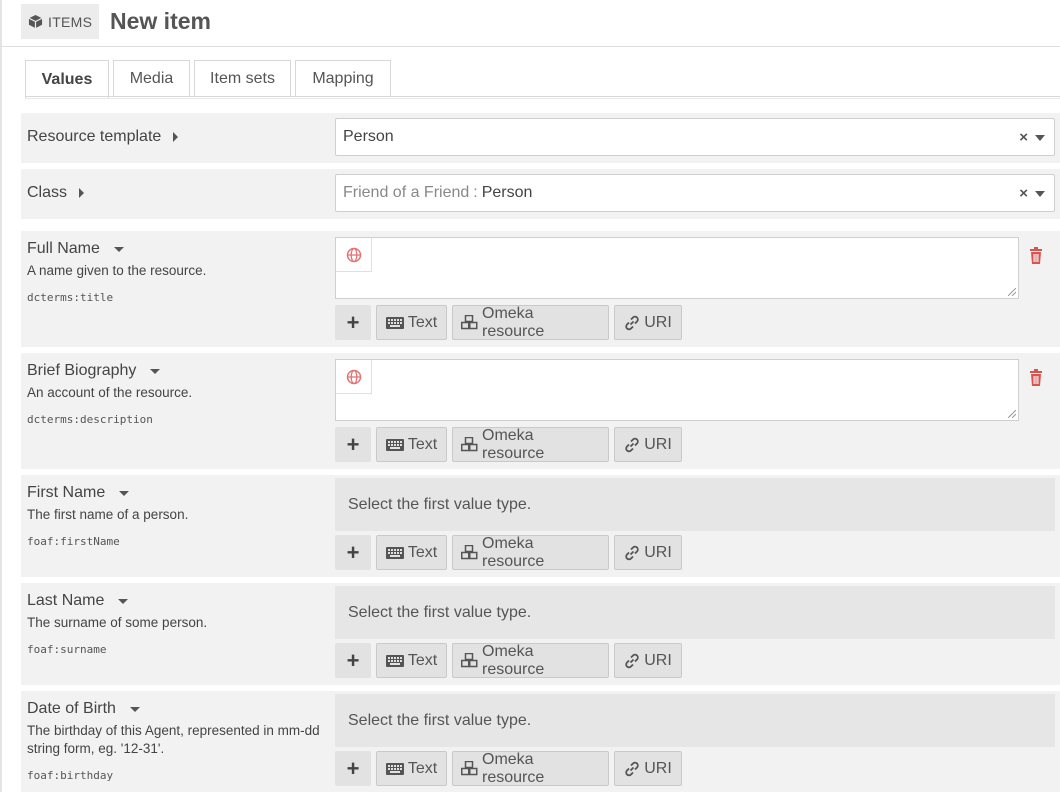  Describe the element at coordinates (151, 78) in the screenshot. I see `tab-media: Media` at that location.